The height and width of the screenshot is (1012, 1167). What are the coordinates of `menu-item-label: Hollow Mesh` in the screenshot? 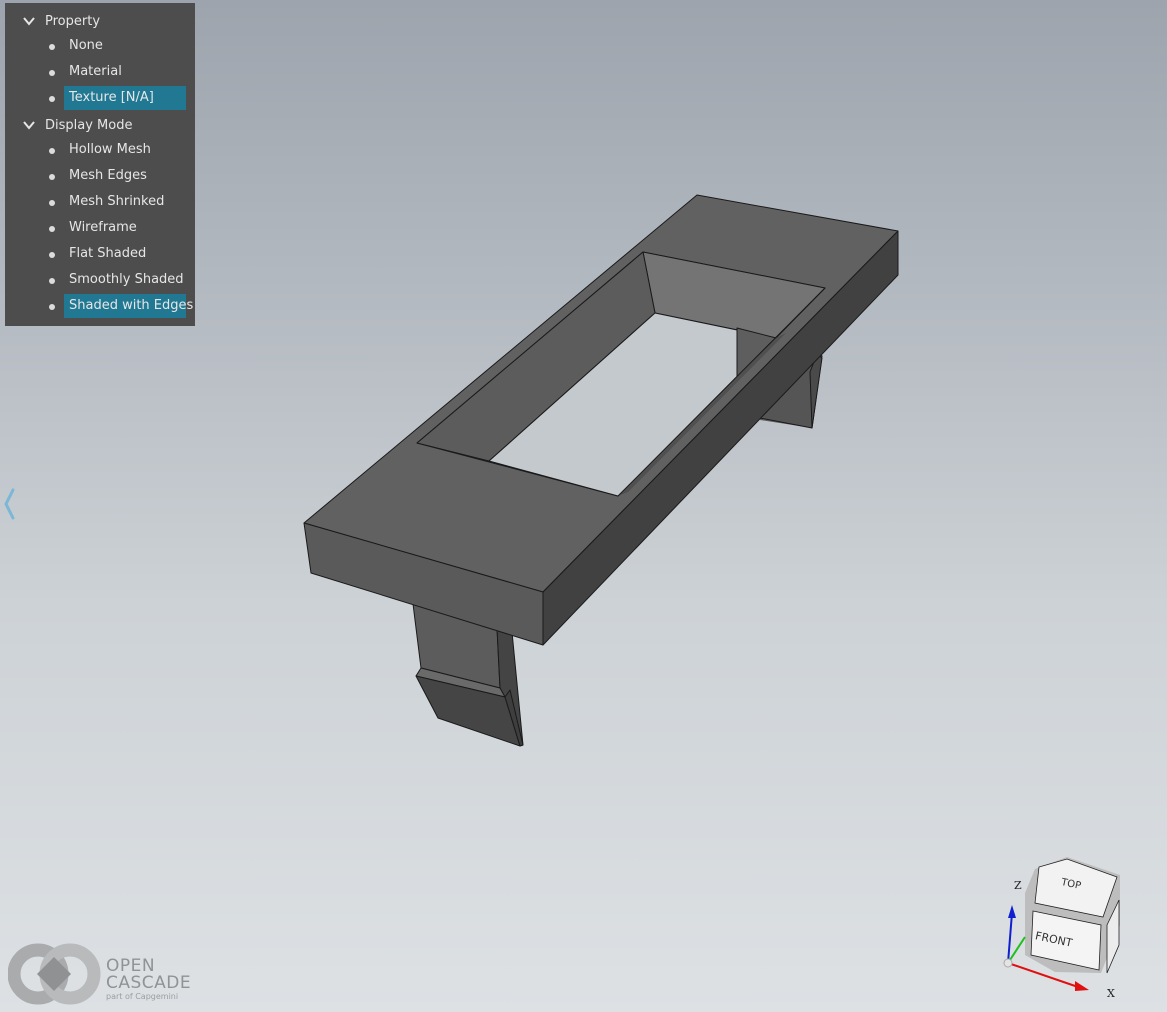 It's located at (110, 149).